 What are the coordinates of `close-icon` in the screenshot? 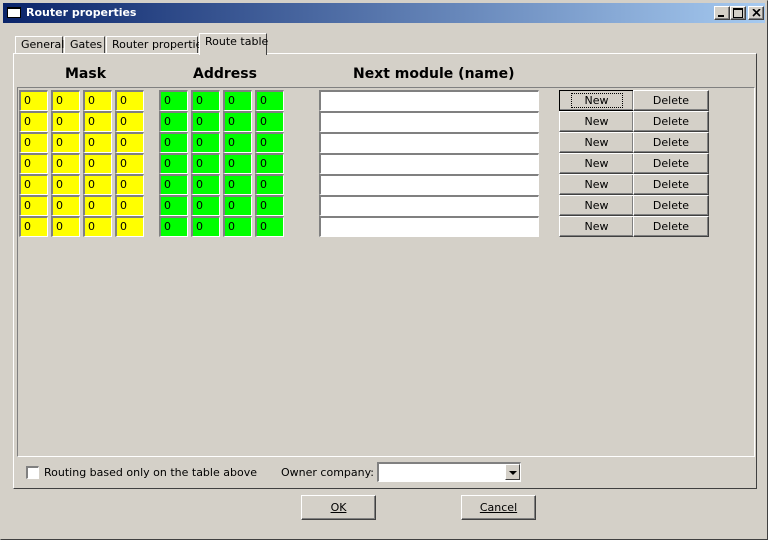 It's located at (756, 13).